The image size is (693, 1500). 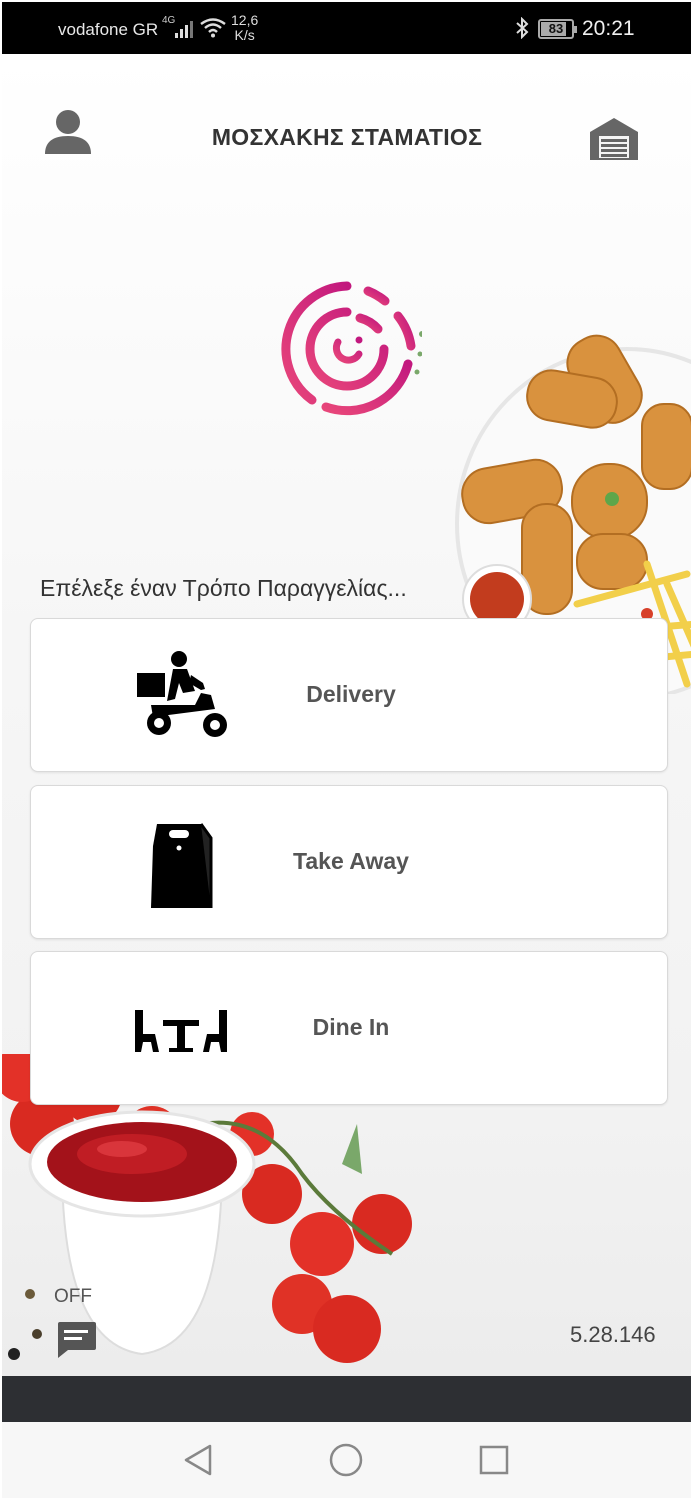 What do you see at coordinates (76, 1340) in the screenshot?
I see `chat-icon` at bounding box center [76, 1340].